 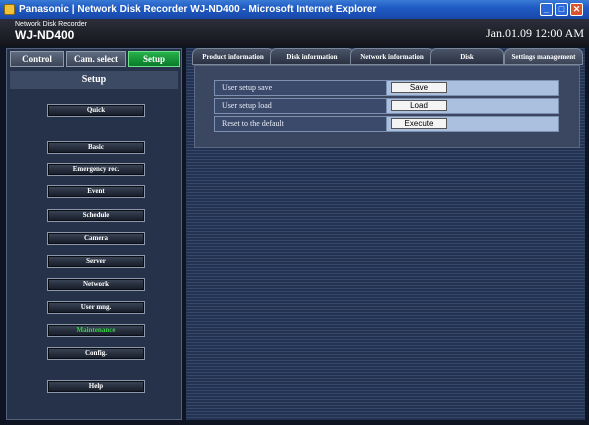 What do you see at coordinates (37, 59) in the screenshot?
I see `tab-control: Control` at bounding box center [37, 59].